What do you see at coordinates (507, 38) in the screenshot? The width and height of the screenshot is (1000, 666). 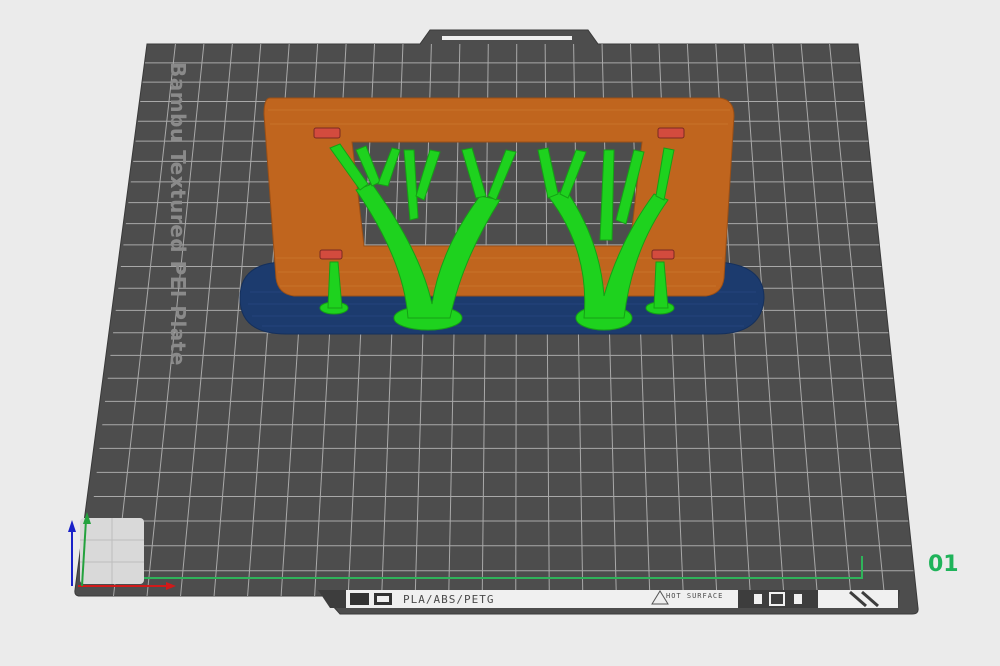 I see `plate-handle` at bounding box center [507, 38].